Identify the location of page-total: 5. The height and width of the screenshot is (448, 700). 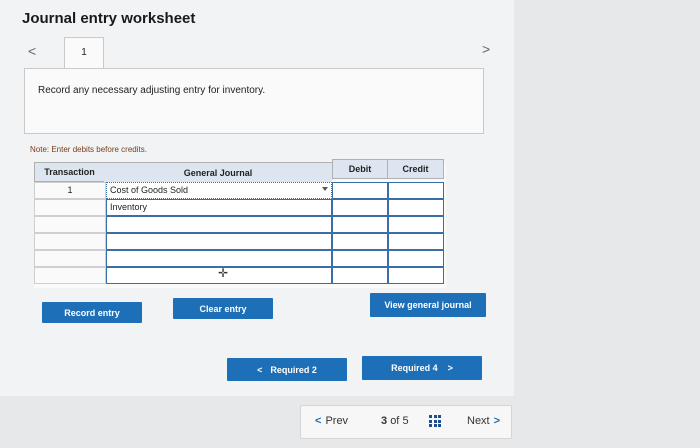
(405, 421).